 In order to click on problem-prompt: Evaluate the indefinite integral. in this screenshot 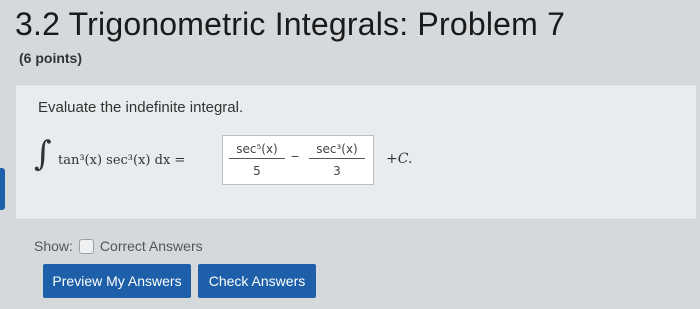, I will do `click(141, 107)`.